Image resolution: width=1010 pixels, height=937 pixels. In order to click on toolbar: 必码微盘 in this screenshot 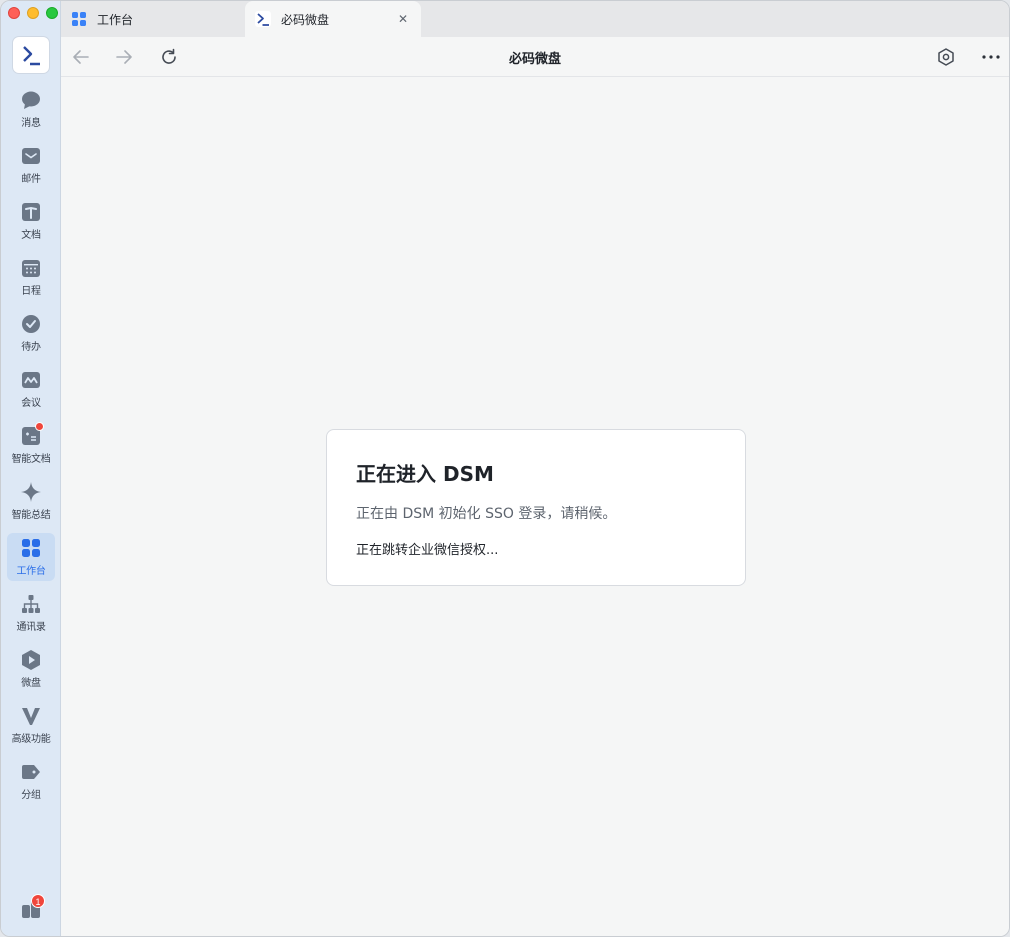, I will do `click(535, 57)`.